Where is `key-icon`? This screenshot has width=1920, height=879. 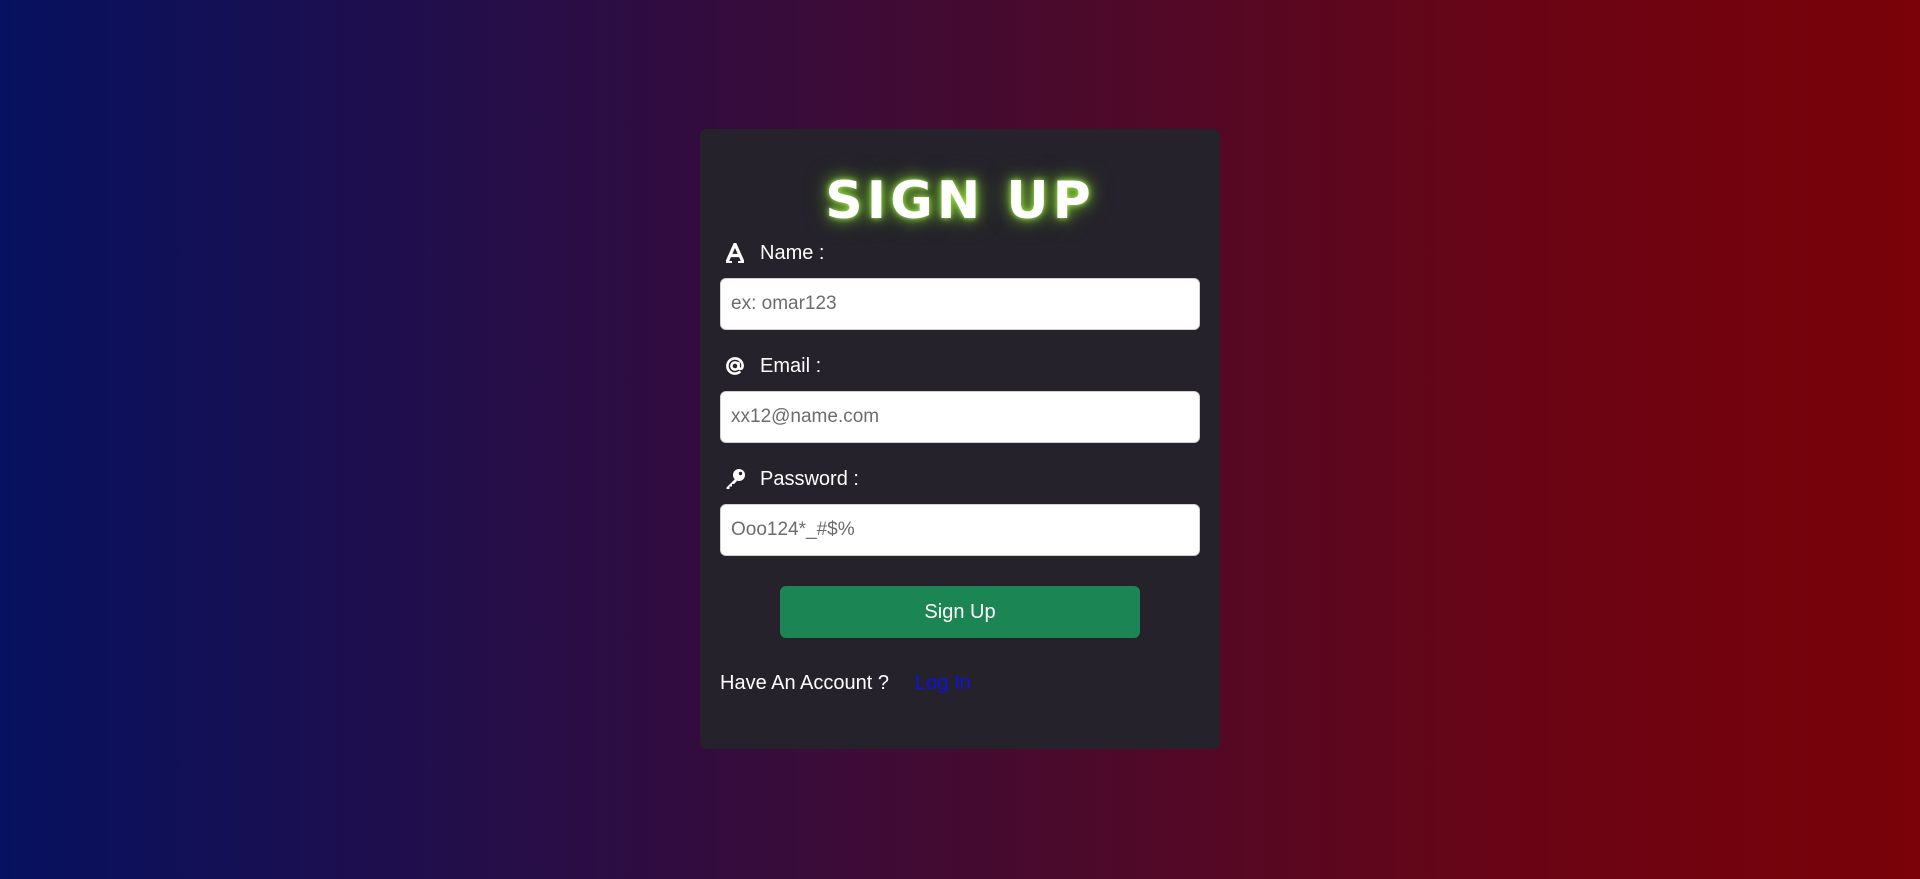
key-icon is located at coordinates (735, 479).